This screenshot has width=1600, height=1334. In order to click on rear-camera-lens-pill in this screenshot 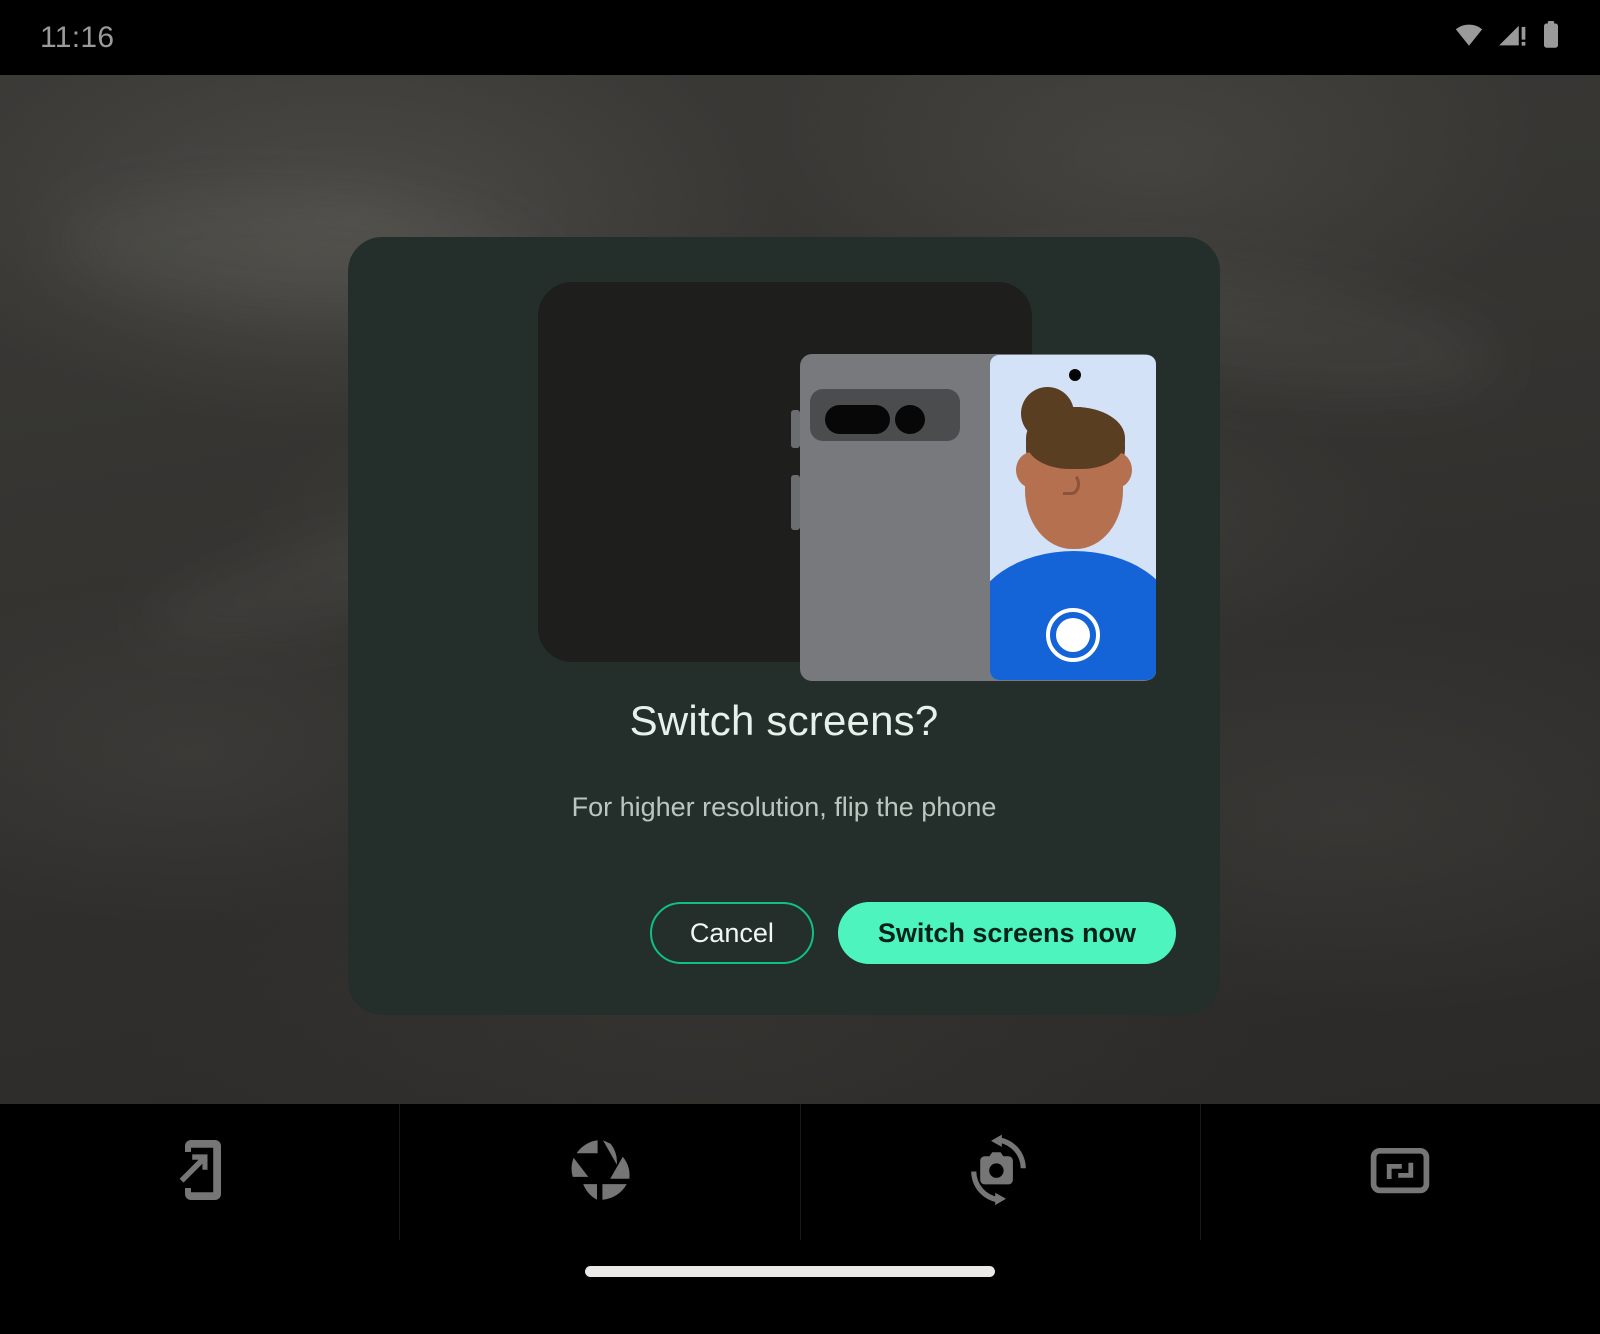, I will do `click(857, 419)`.